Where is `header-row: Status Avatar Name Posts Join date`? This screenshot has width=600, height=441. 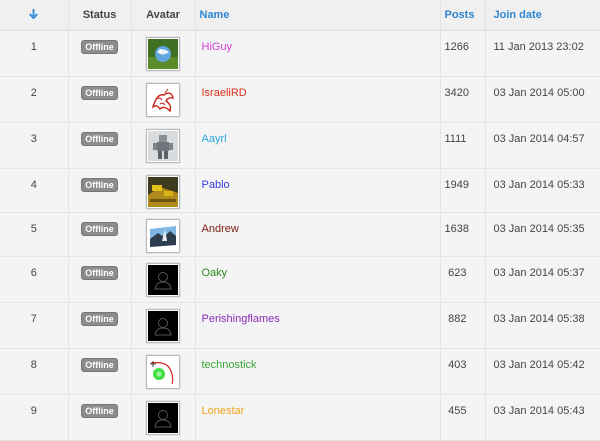
header-row: Status Avatar Name Posts Join date is located at coordinates (300, 15).